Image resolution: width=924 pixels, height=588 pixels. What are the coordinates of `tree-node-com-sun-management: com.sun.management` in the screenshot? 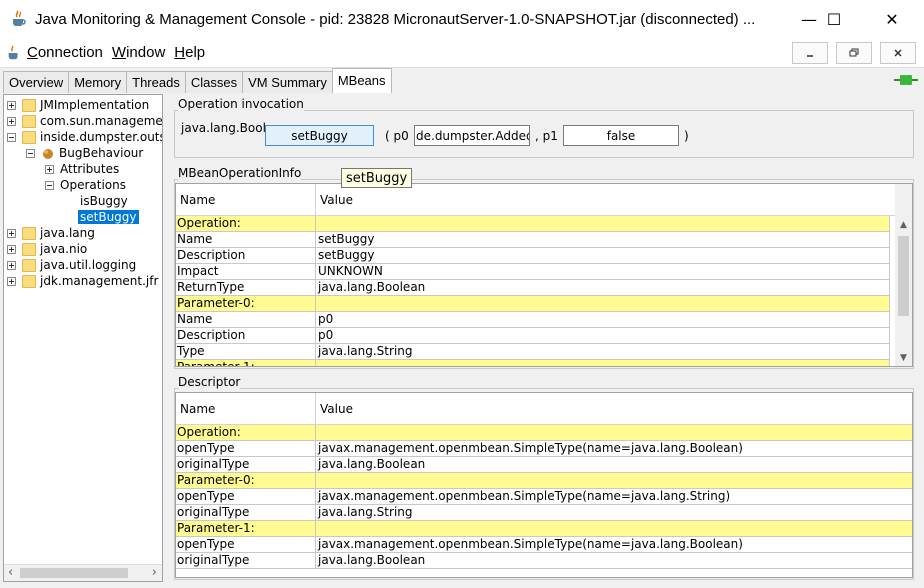 It's located at (84, 121).